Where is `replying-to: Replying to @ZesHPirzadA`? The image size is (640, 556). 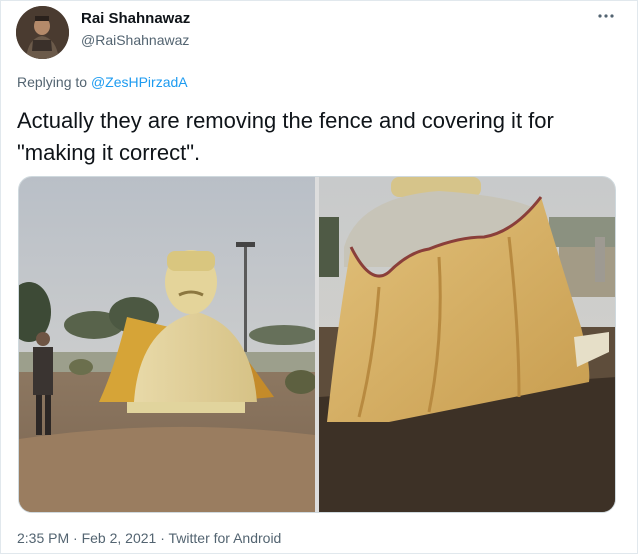
replying-to: Replying to @ZesHPirzadA is located at coordinates (102, 82).